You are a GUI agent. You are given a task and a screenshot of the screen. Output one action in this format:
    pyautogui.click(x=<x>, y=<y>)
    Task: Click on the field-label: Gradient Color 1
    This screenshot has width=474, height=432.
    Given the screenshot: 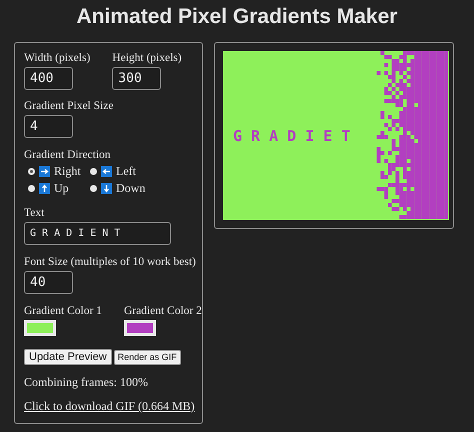 What is the action you would take?
    pyautogui.click(x=63, y=311)
    